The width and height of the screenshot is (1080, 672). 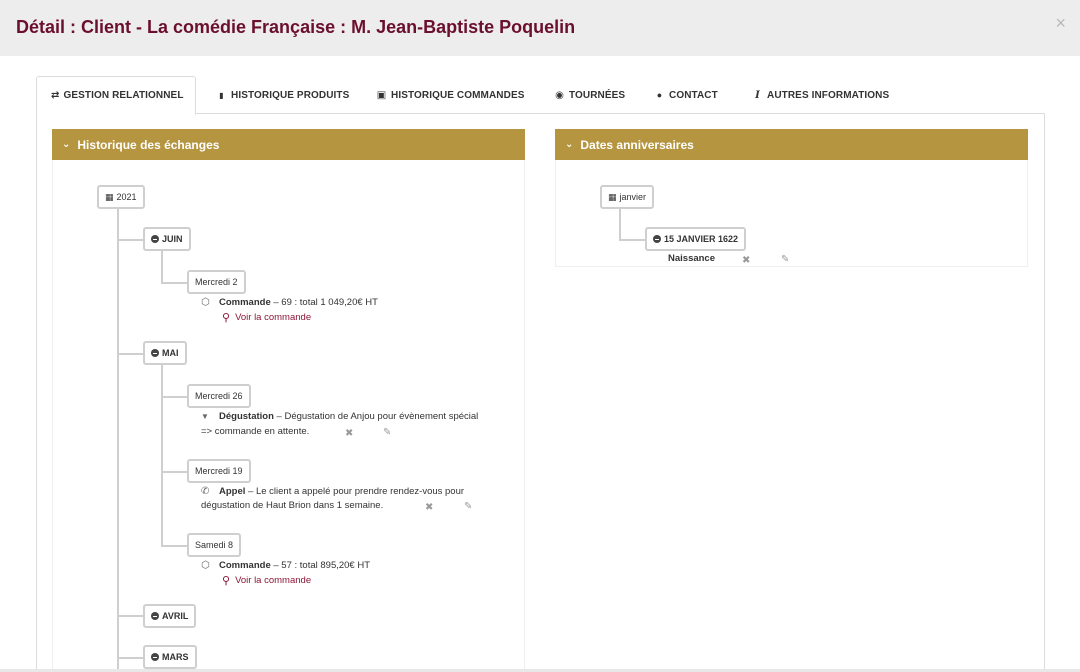 I want to click on anniversaries-panel-header: ⌄ Dates anniversaires, so click(x=791, y=144).